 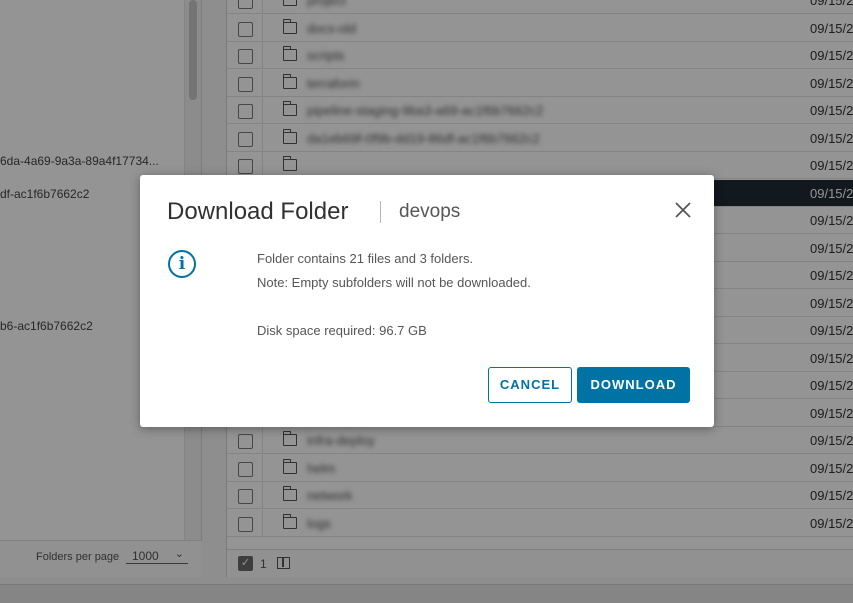 What do you see at coordinates (342, 330) in the screenshot?
I see `disk-space-text: Disk space required: 96.7 GB` at bounding box center [342, 330].